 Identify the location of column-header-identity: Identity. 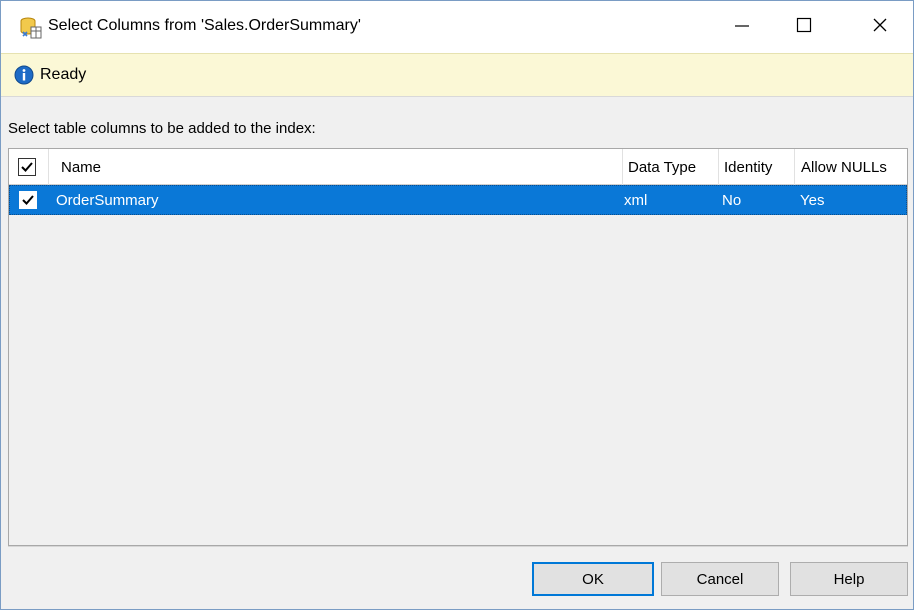
(757, 167).